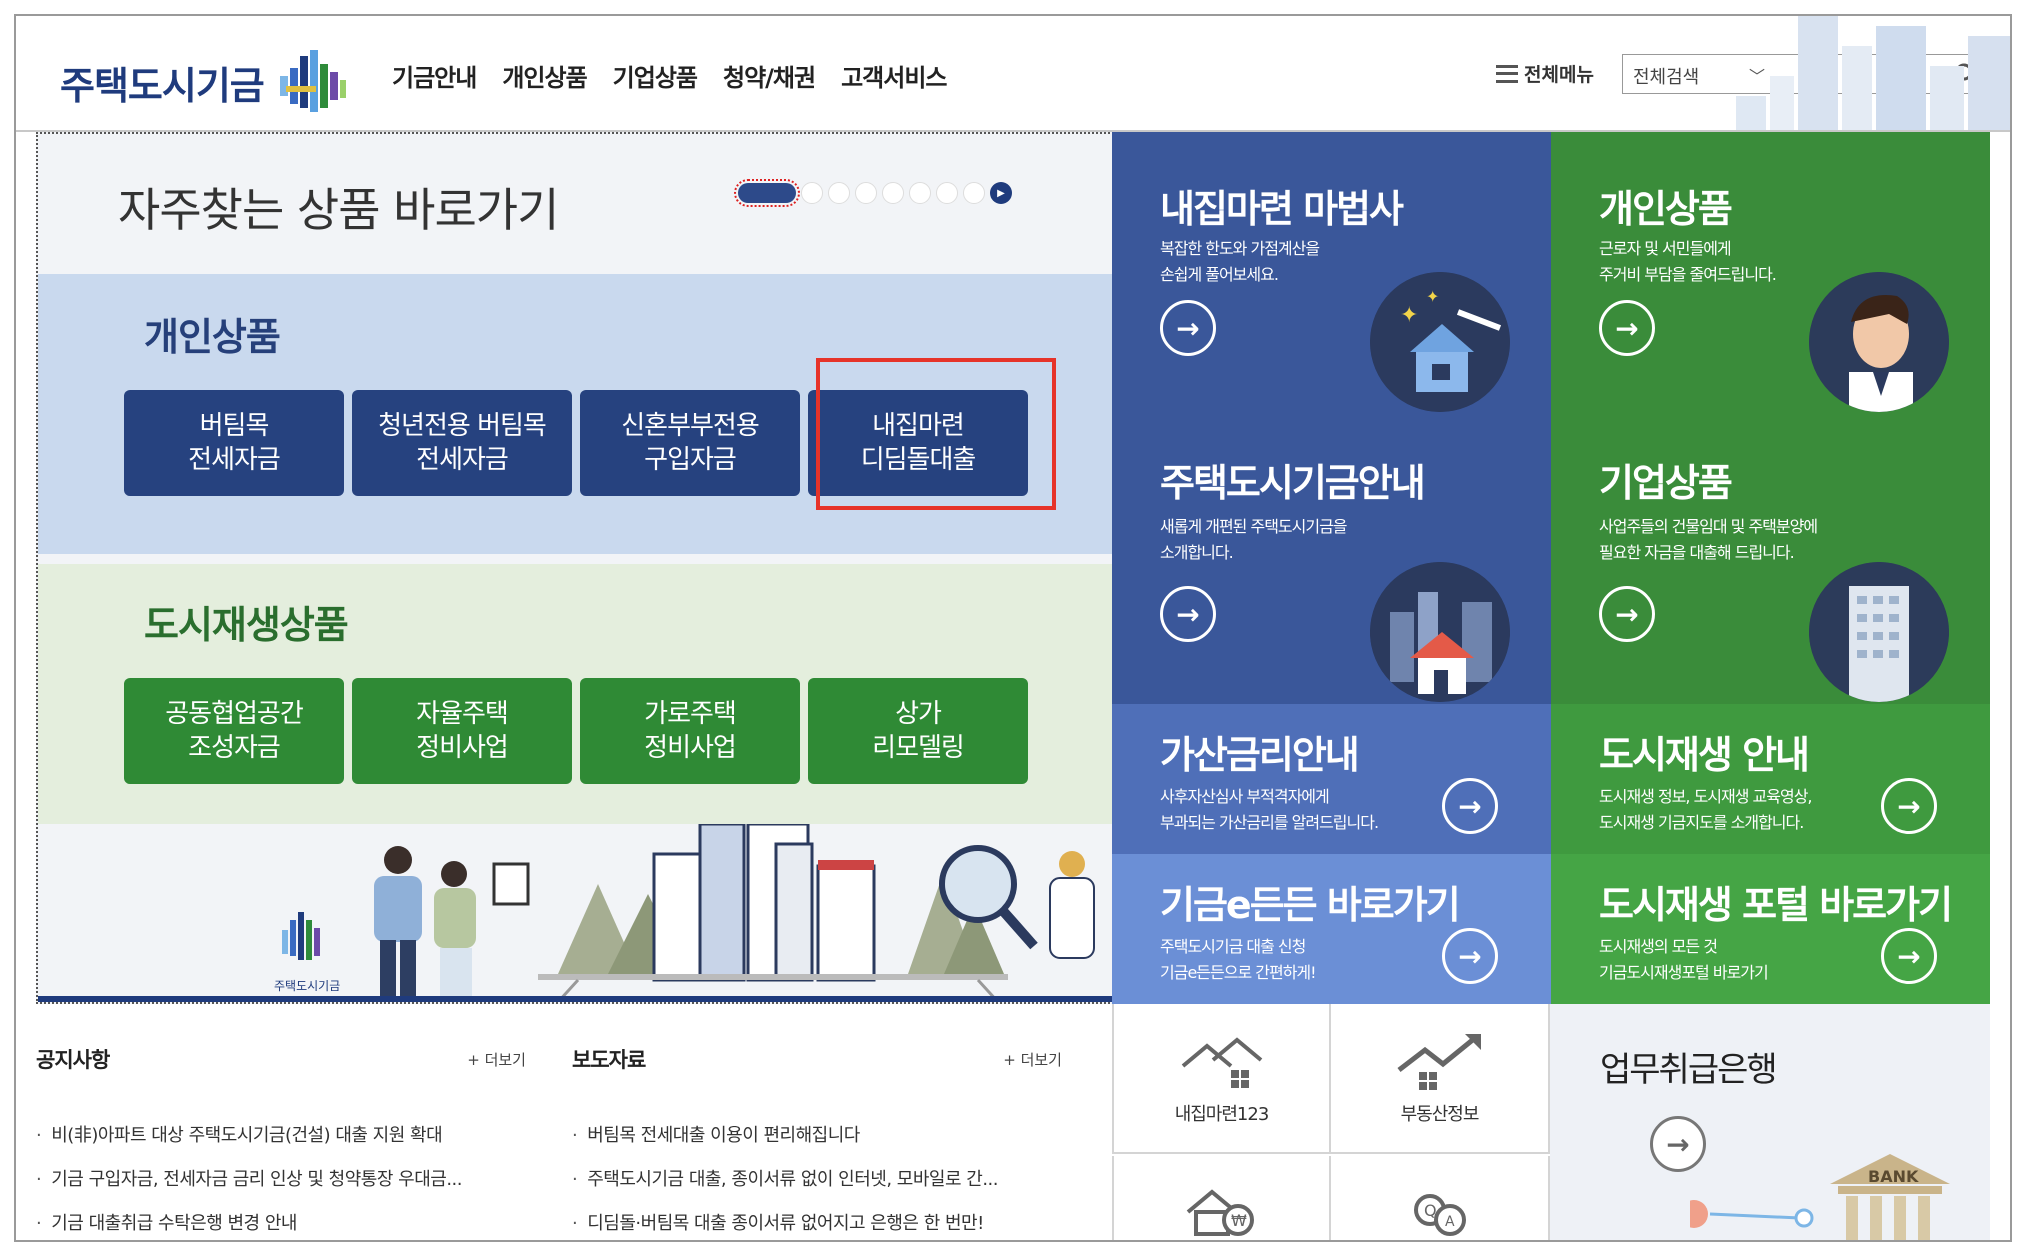 This screenshot has height=1256, width=2026. Describe the element at coordinates (1440, 1114) in the screenshot. I see `quick-label: 부동산정보` at that location.